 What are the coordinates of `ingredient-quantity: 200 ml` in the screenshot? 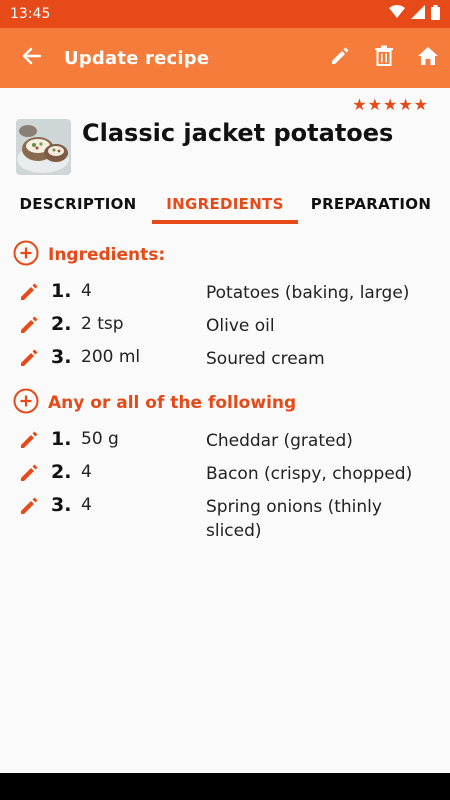 It's located at (111, 357).